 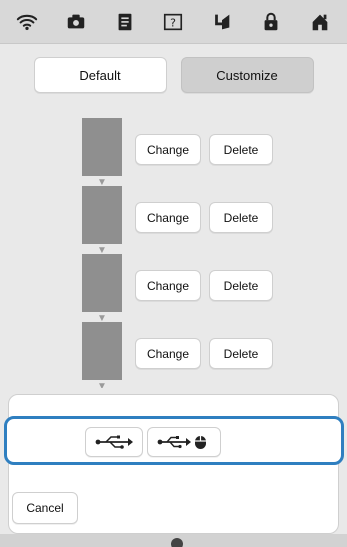 I want to click on usb-icon, so click(x=114, y=442).